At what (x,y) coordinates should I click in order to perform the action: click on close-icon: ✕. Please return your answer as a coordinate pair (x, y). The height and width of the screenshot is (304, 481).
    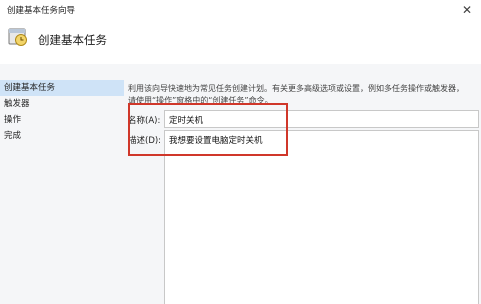
    Looking at the image, I should click on (467, 10).